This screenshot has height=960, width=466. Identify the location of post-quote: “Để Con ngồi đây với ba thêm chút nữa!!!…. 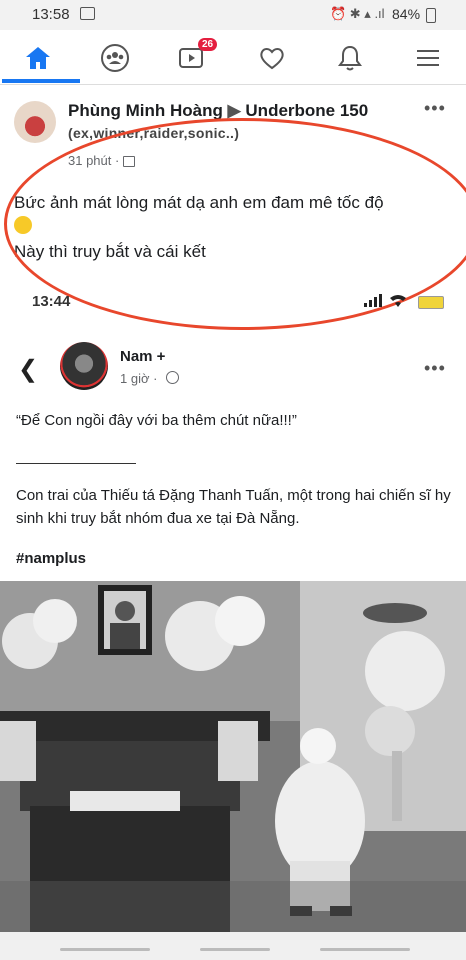
(156, 420).